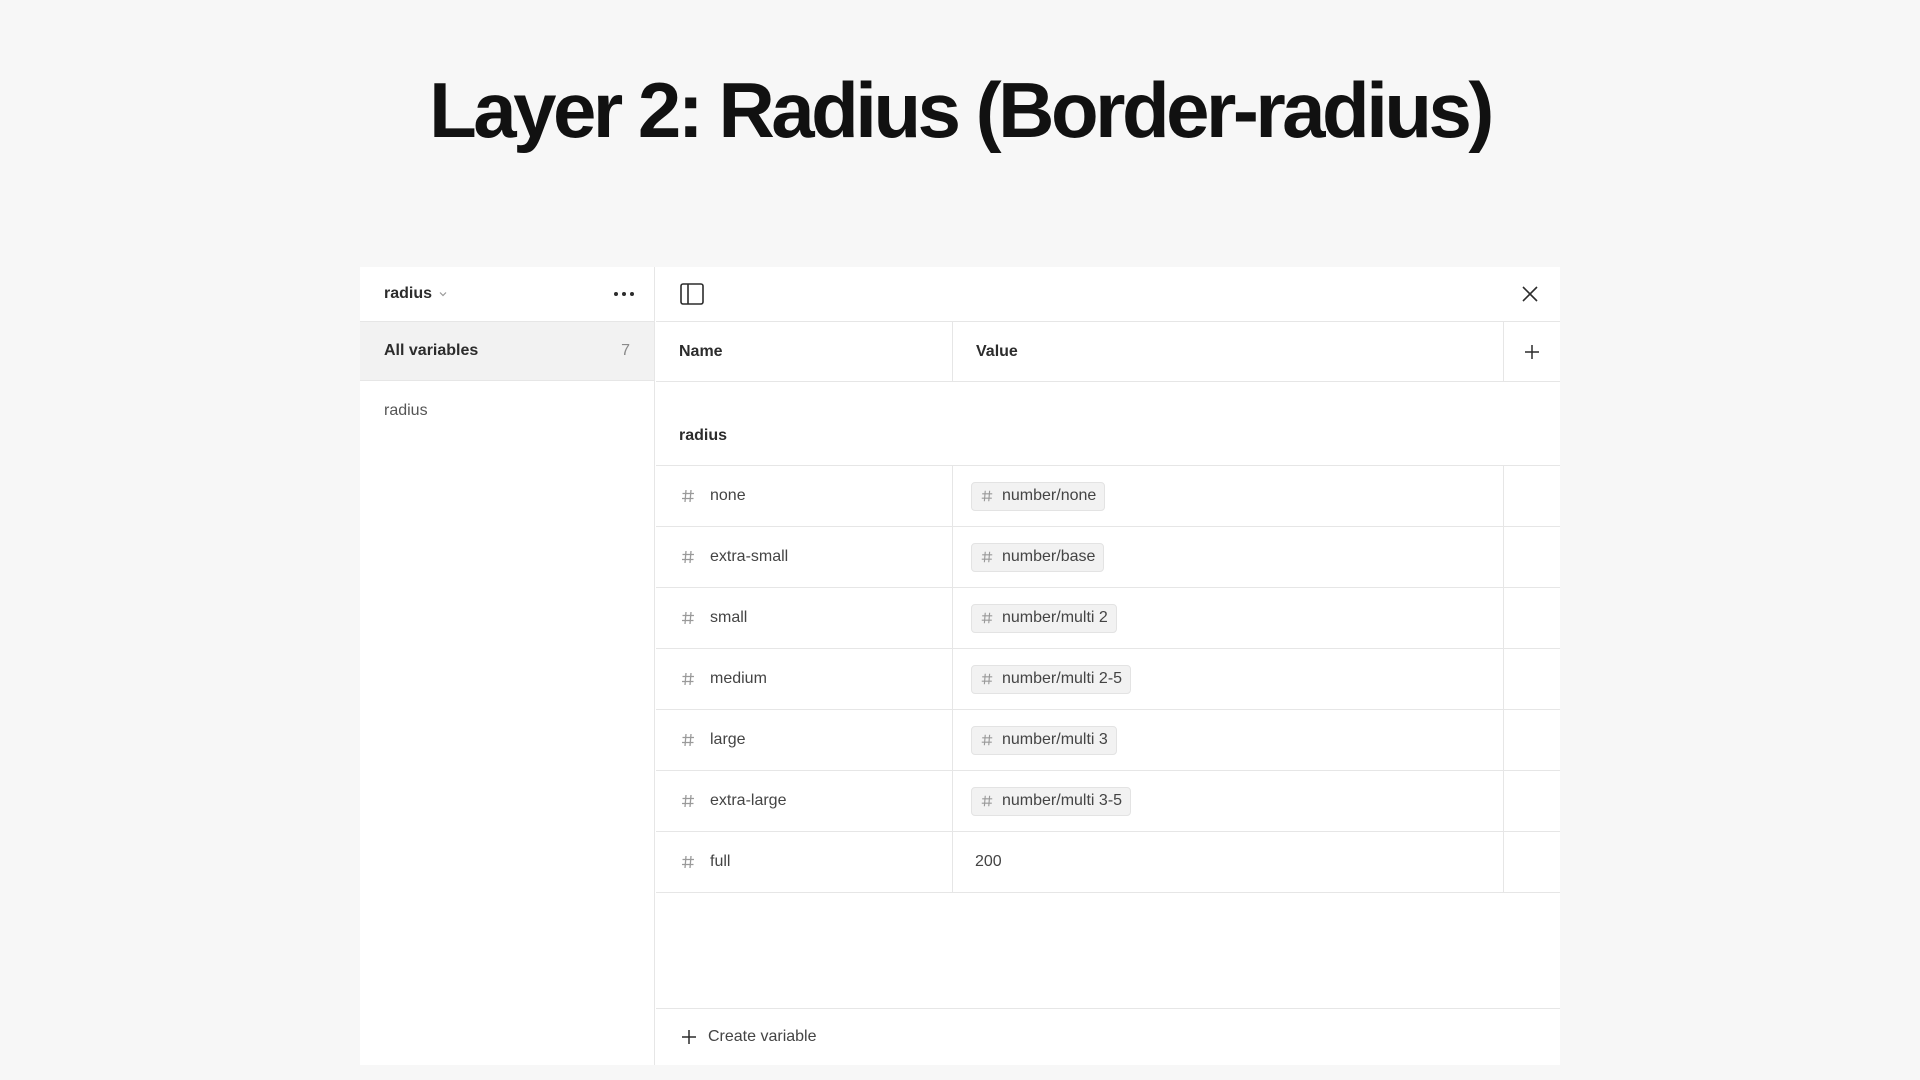 The width and height of the screenshot is (1920, 1080). Describe the element at coordinates (431, 350) in the screenshot. I see `all-variables-label: All variables` at that location.